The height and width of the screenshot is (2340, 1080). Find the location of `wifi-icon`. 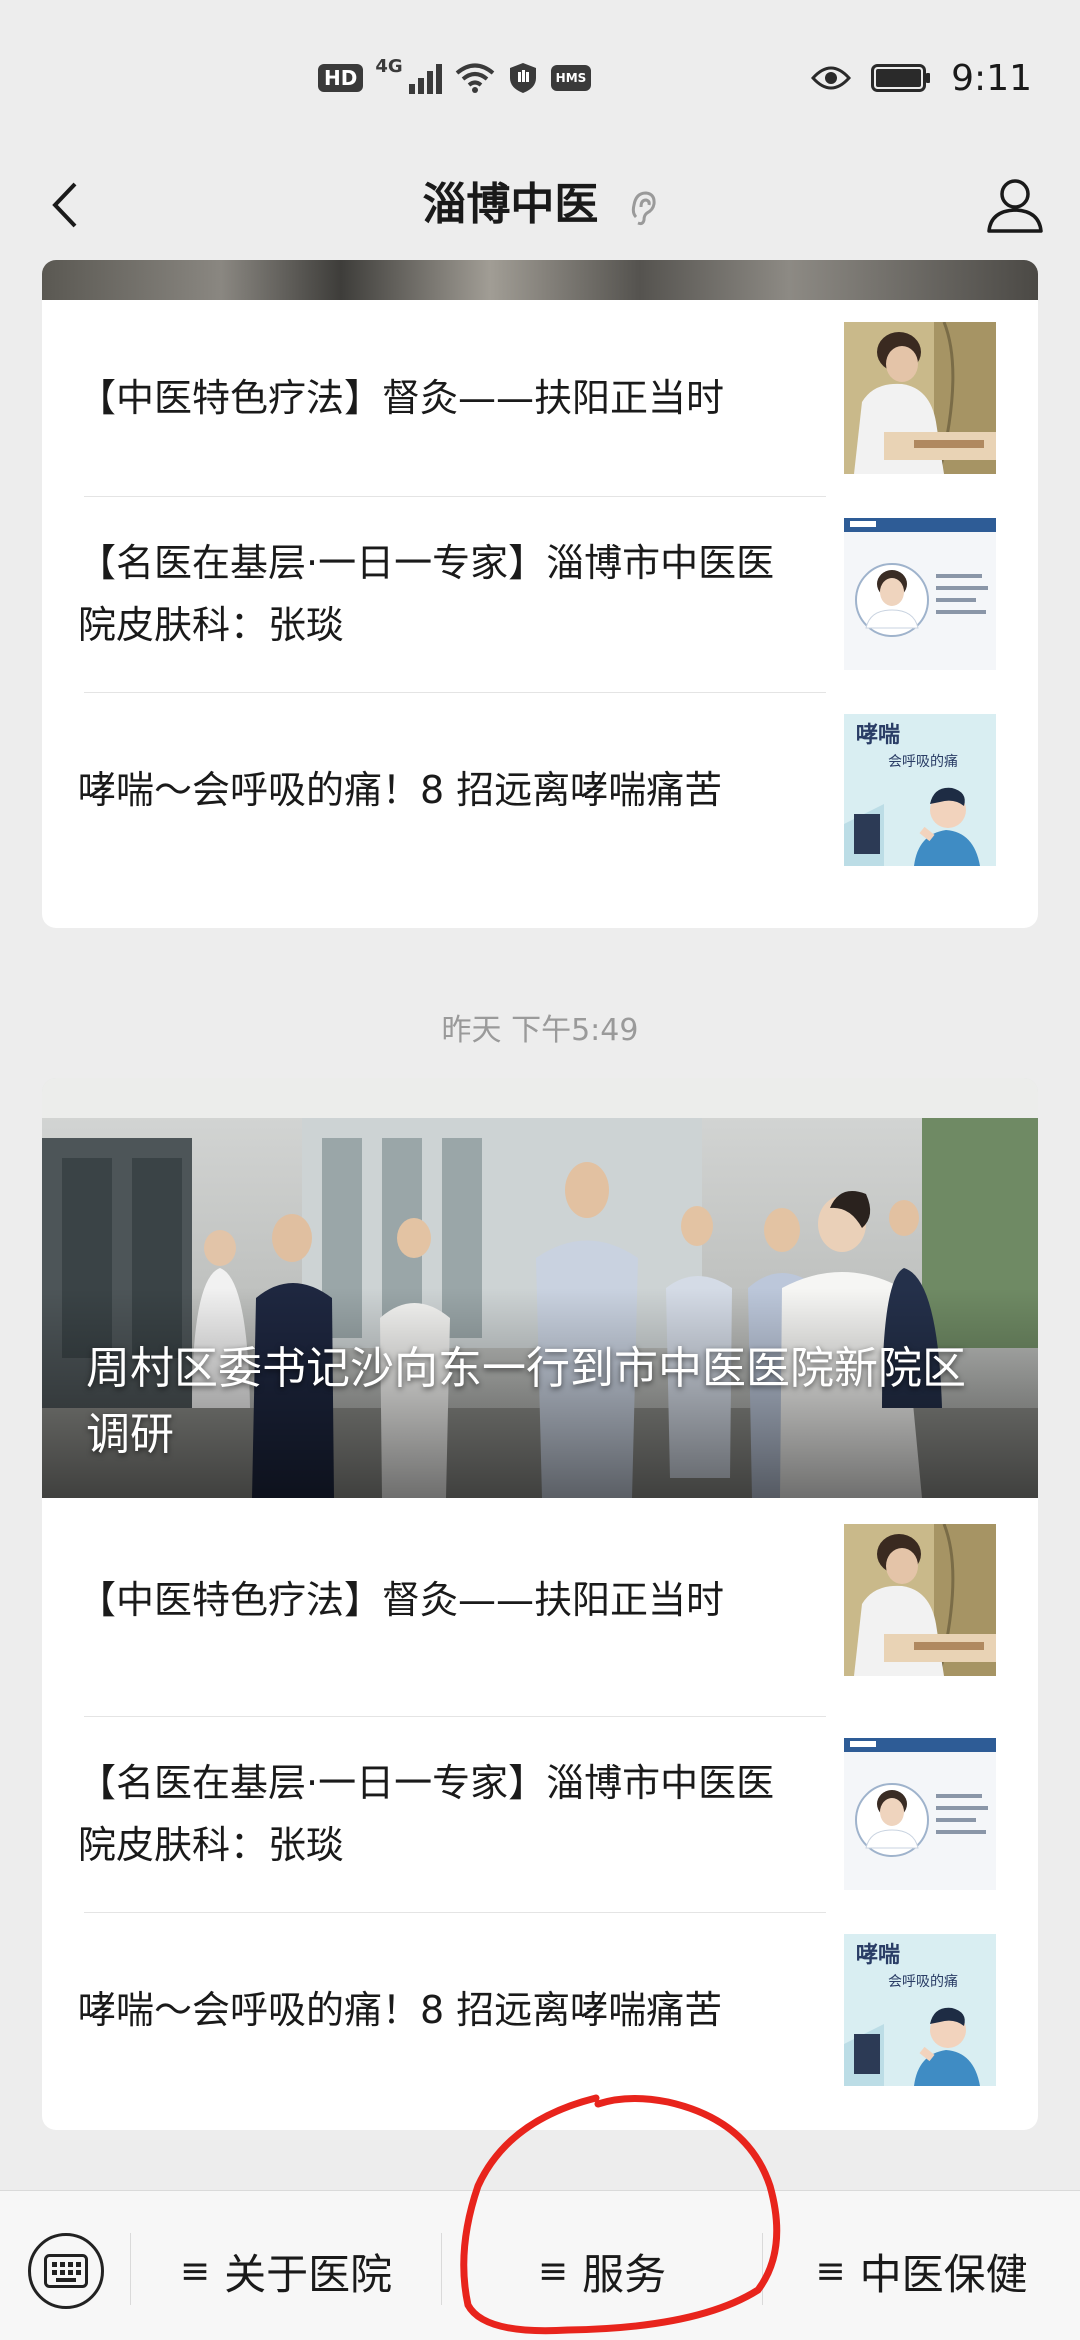

wifi-icon is located at coordinates (474, 78).